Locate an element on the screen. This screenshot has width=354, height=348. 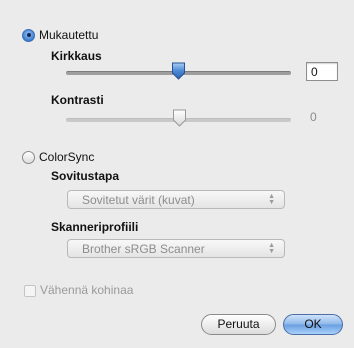
contrast-slider-thumb is located at coordinates (179, 118).